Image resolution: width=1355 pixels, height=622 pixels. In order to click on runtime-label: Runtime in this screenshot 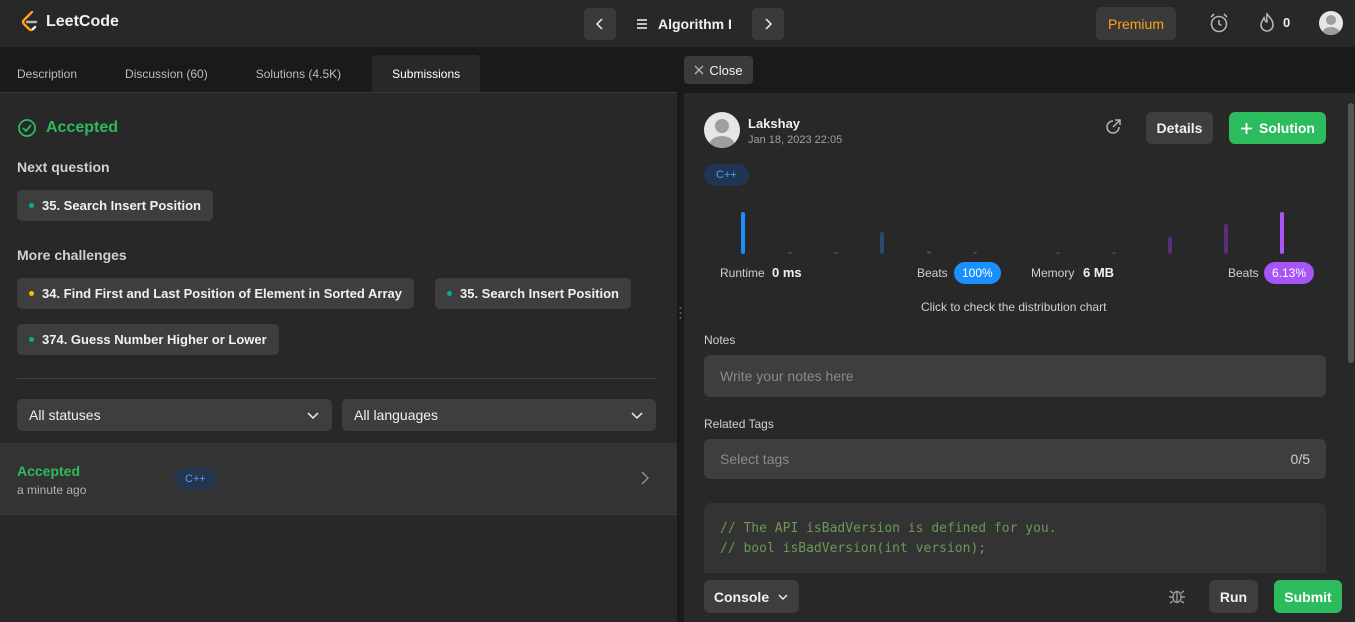, I will do `click(742, 273)`.